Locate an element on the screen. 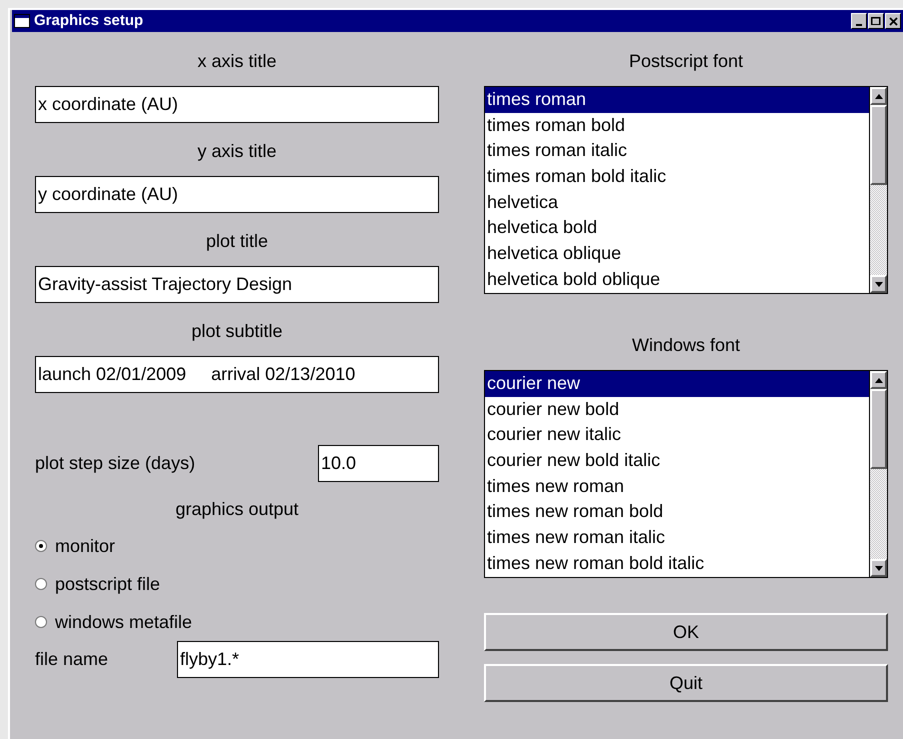 This screenshot has width=903, height=739. list-item: times new roman bold italic is located at coordinates (677, 563).